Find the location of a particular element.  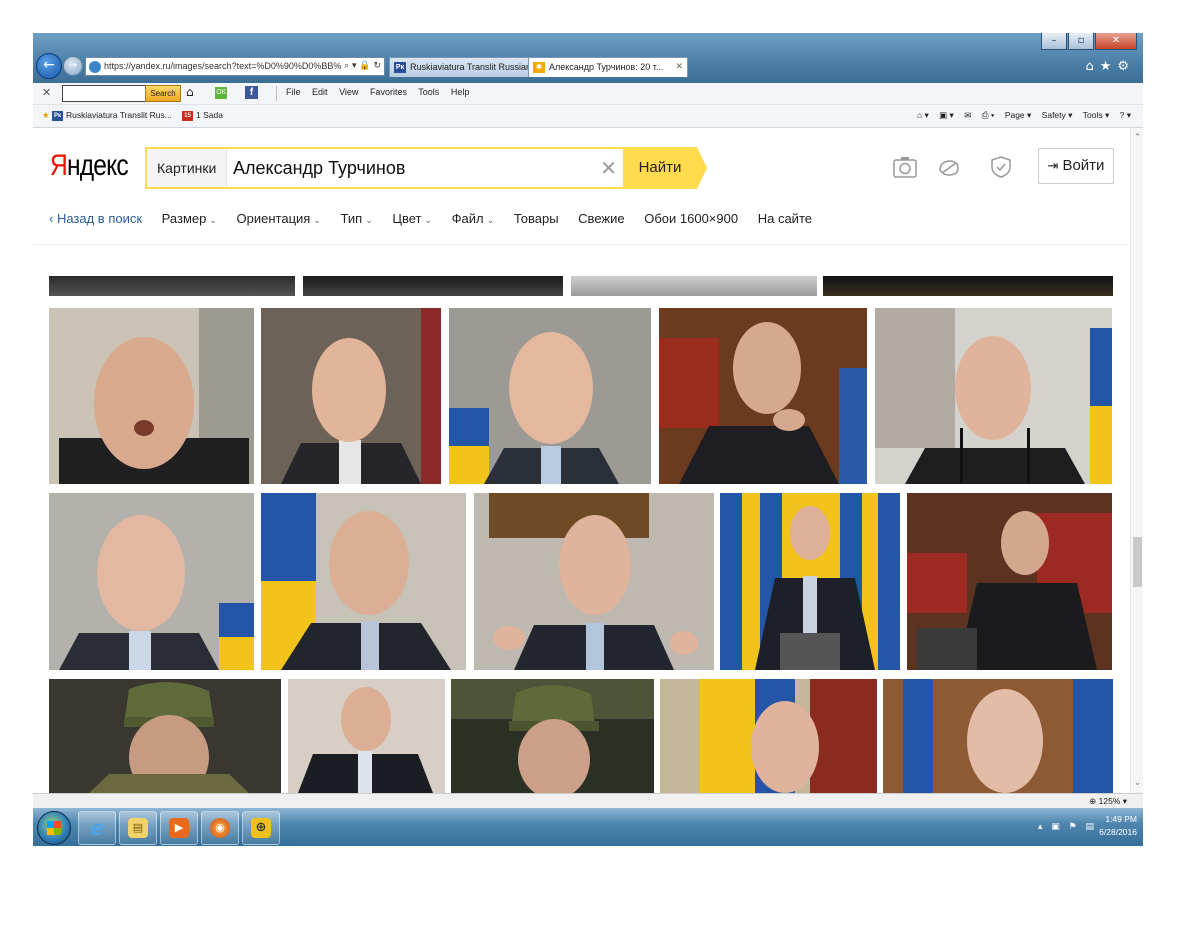

toolbar-search-button: Search is located at coordinates (163, 93).